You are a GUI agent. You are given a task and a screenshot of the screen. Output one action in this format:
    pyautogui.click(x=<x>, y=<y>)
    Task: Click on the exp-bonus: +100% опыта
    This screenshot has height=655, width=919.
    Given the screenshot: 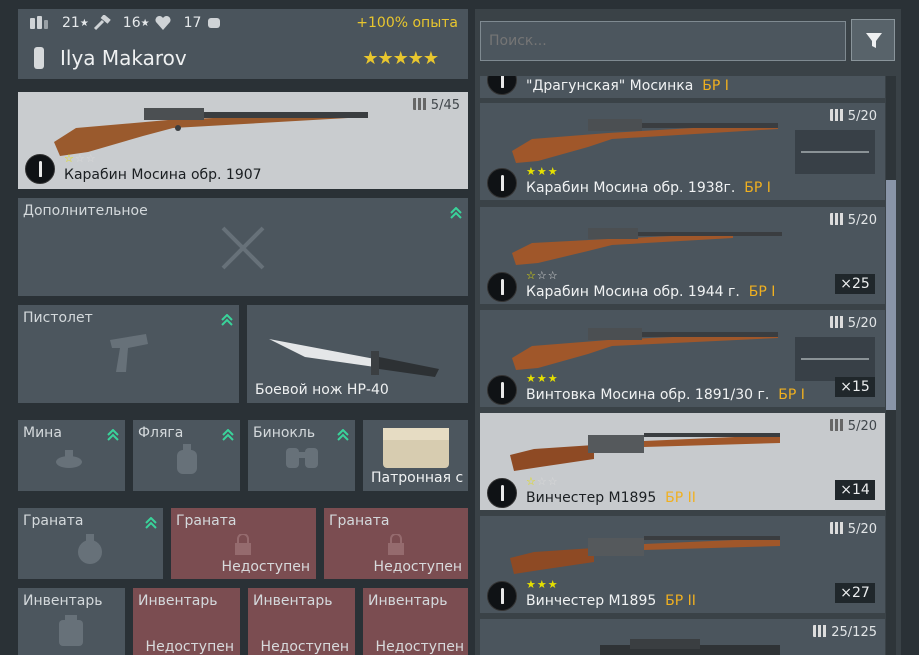 What is the action you would take?
    pyautogui.click(x=407, y=23)
    